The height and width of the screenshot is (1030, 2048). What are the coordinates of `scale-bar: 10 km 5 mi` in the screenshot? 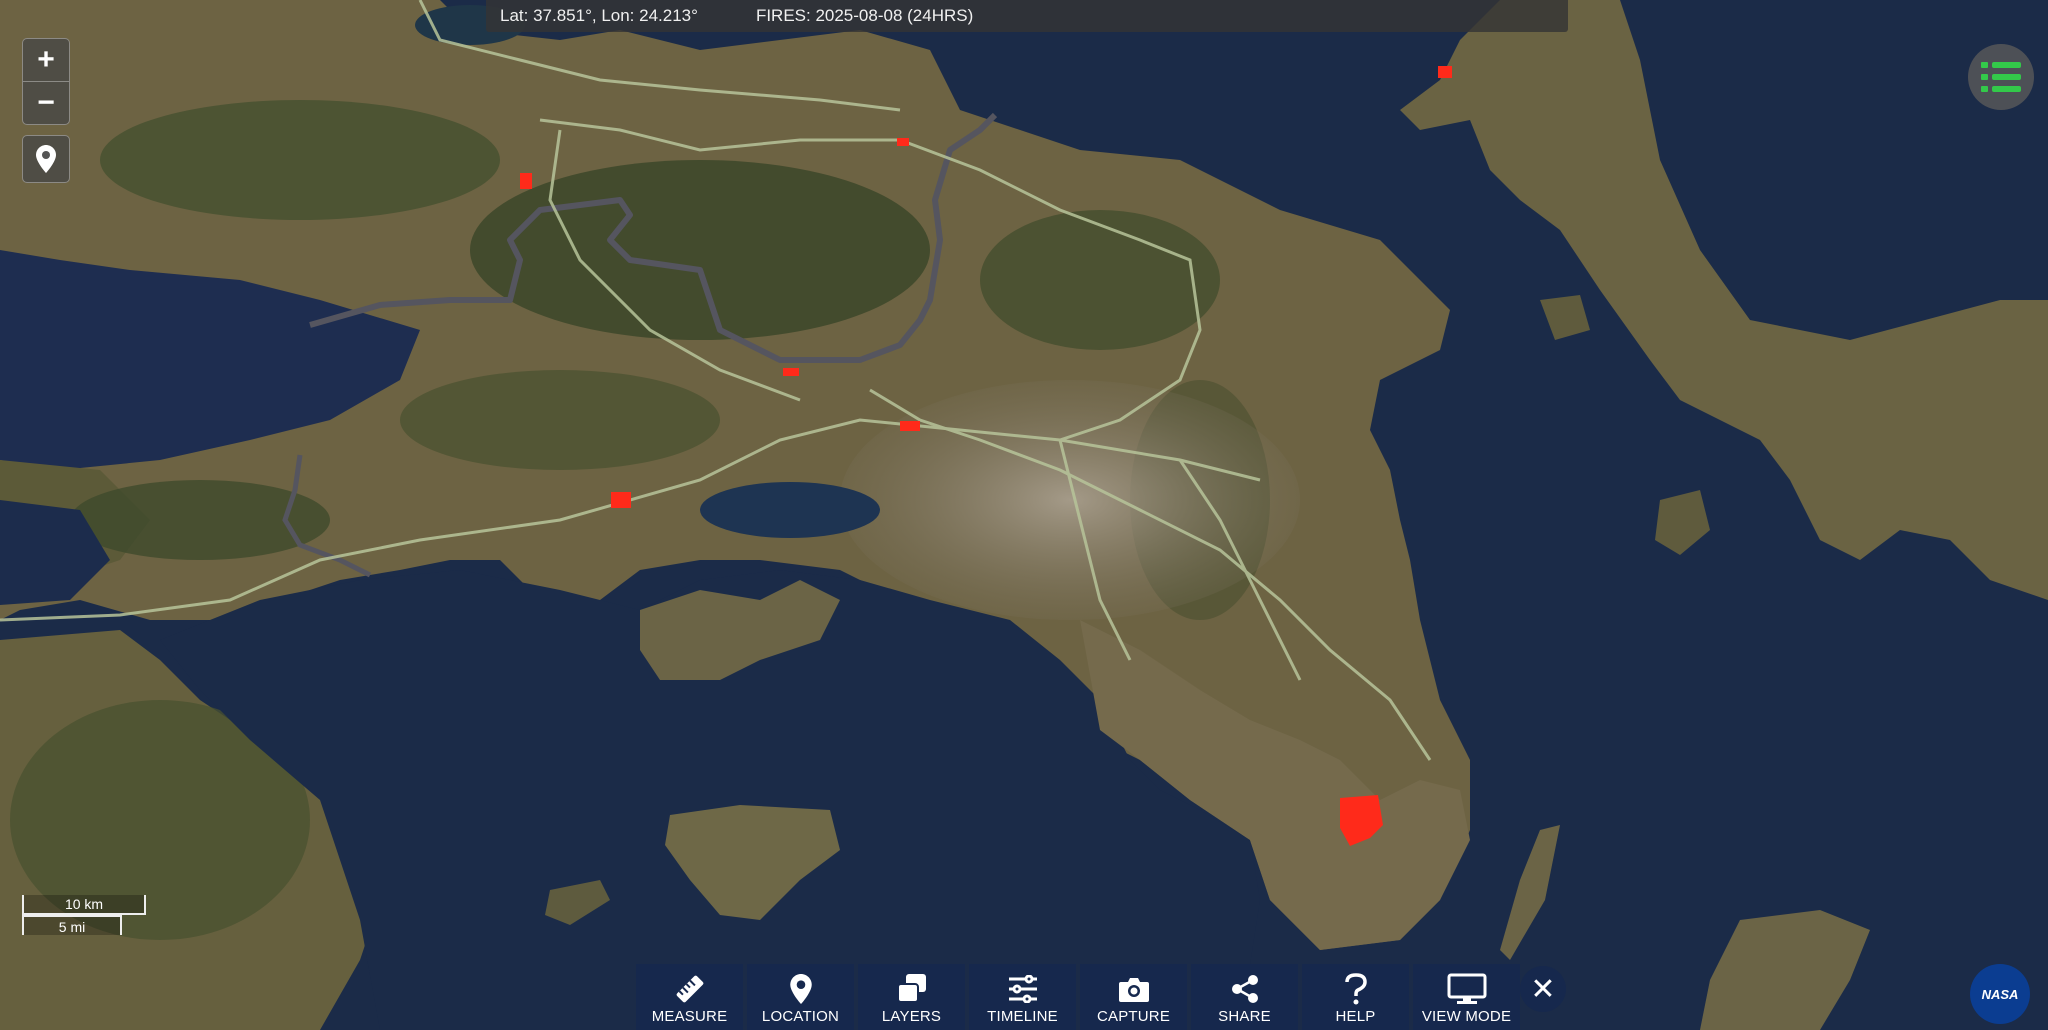 It's located at (84, 915).